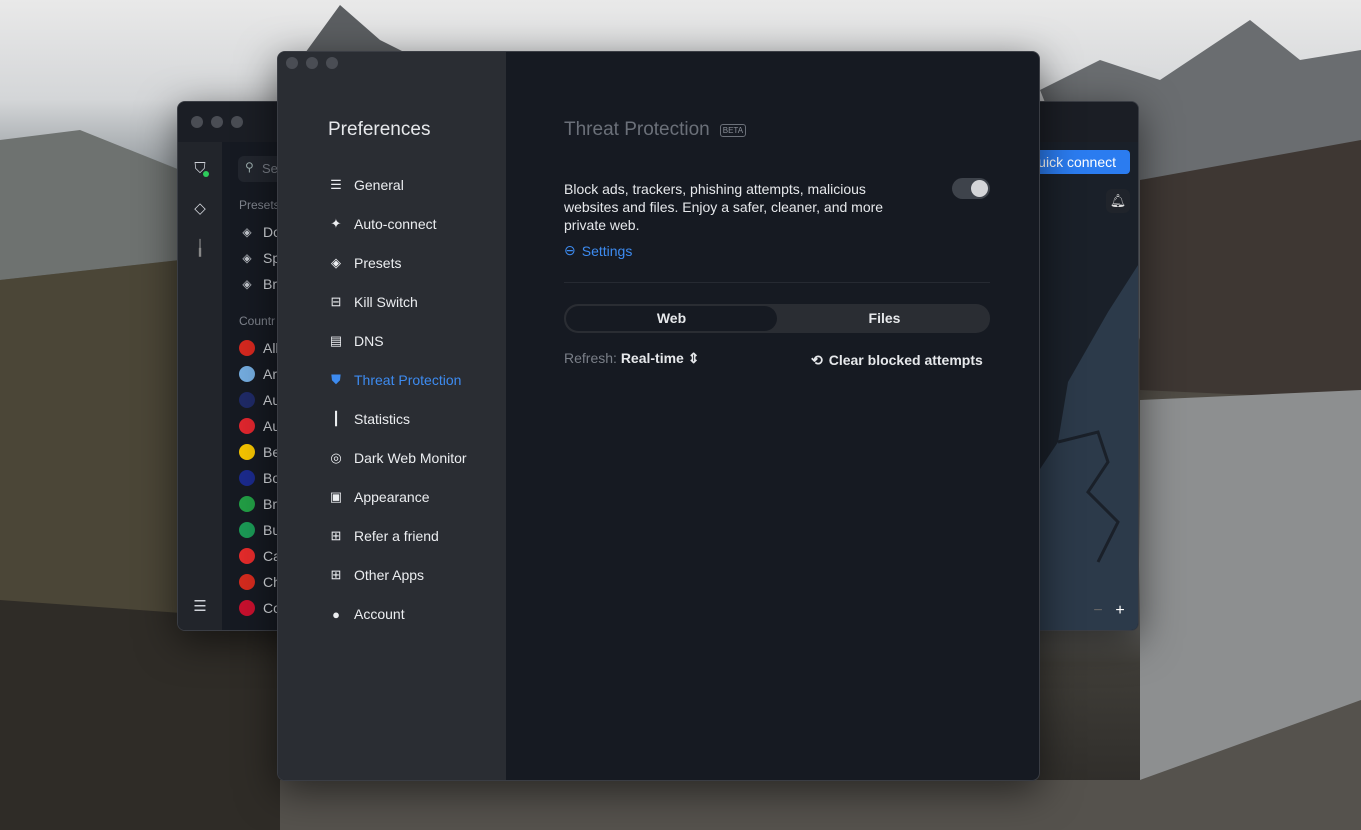  I want to click on nav-label: Threat Protection, so click(408, 380).